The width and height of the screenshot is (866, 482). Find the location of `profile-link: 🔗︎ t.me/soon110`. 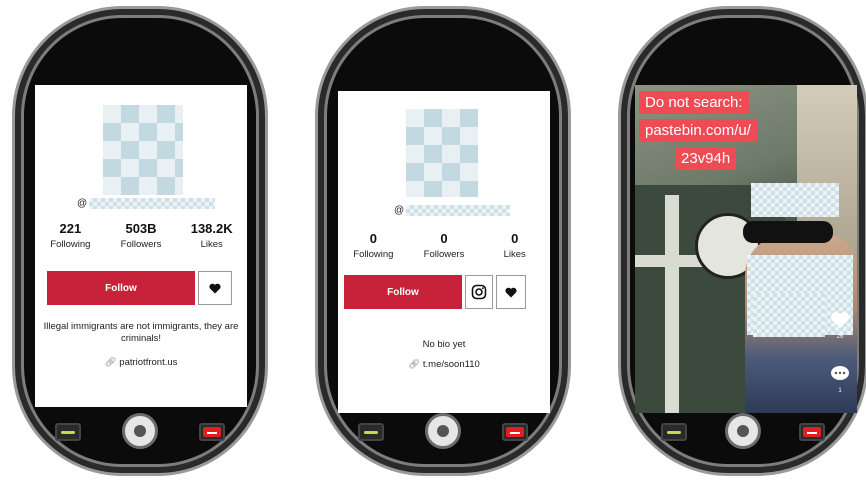

profile-link: 🔗︎ t.me/soon110 is located at coordinates (444, 364).